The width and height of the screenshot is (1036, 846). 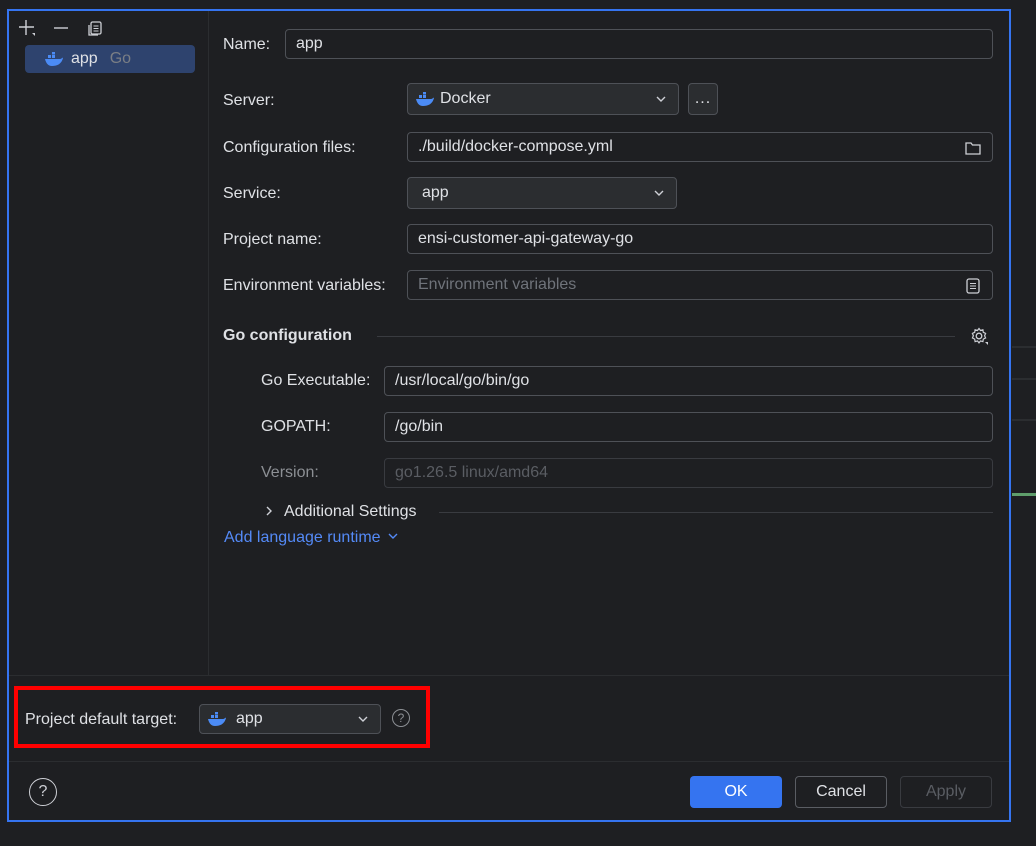 I want to click on tree-item-label: app, so click(x=84, y=58).